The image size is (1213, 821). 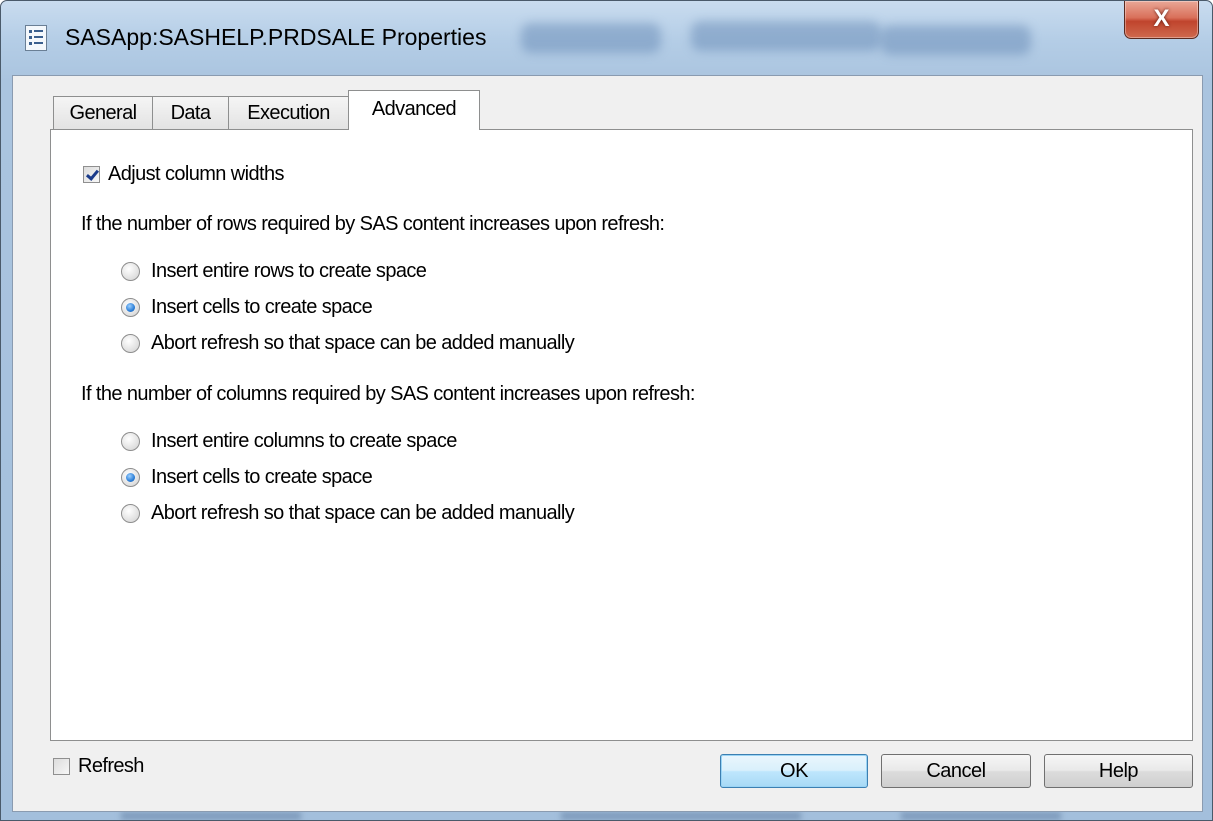 I want to click on properties-list-icon, so click(x=36, y=38).